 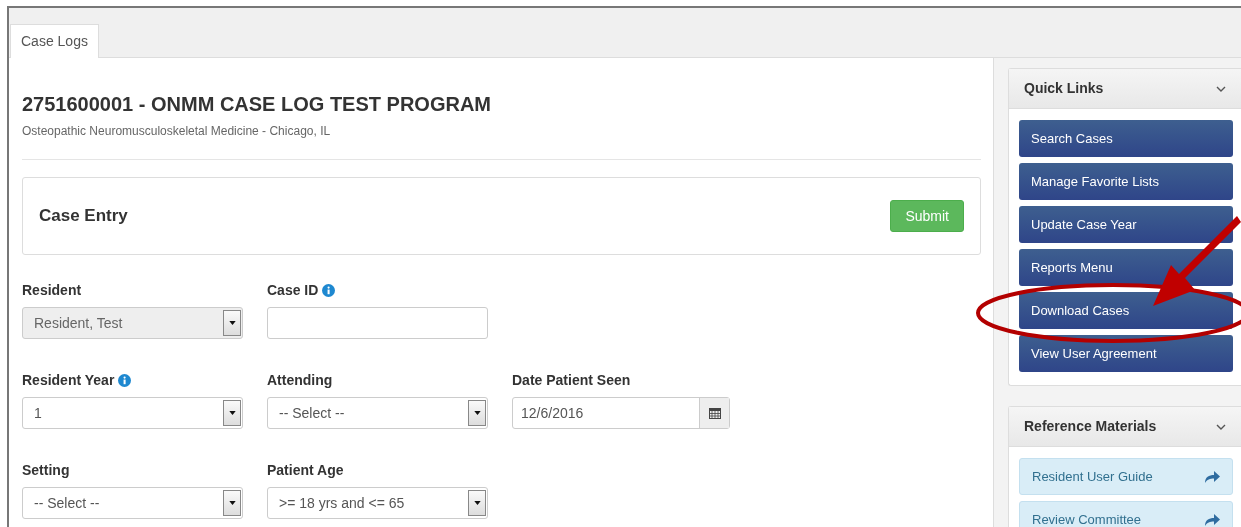 What do you see at coordinates (621, 413) in the screenshot?
I see `date-field: 12/6/2016` at bounding box center [621, 413].